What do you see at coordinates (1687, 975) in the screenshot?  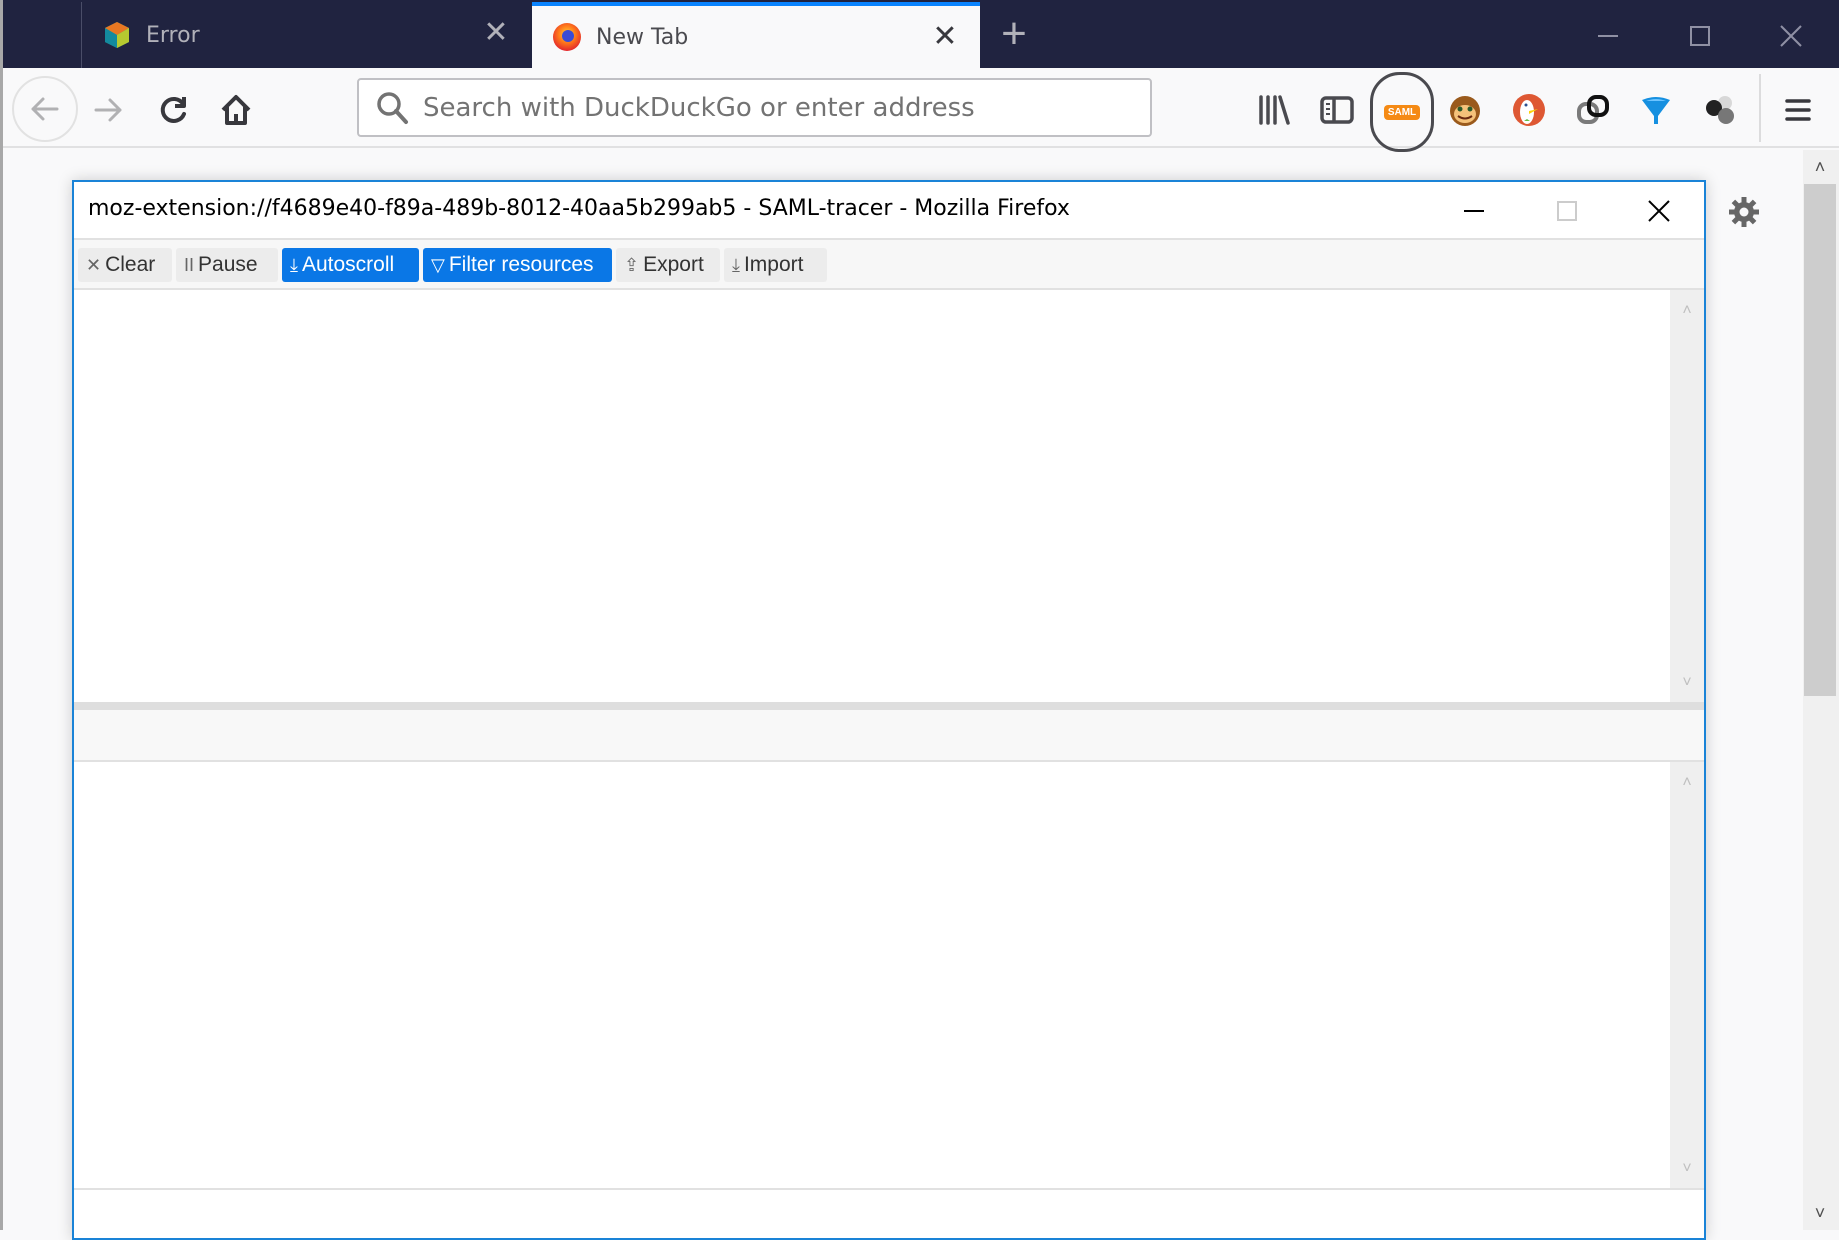 I see `detail-pane-scrollbar: ˄ ˅` at bounding box center [1687, 975].